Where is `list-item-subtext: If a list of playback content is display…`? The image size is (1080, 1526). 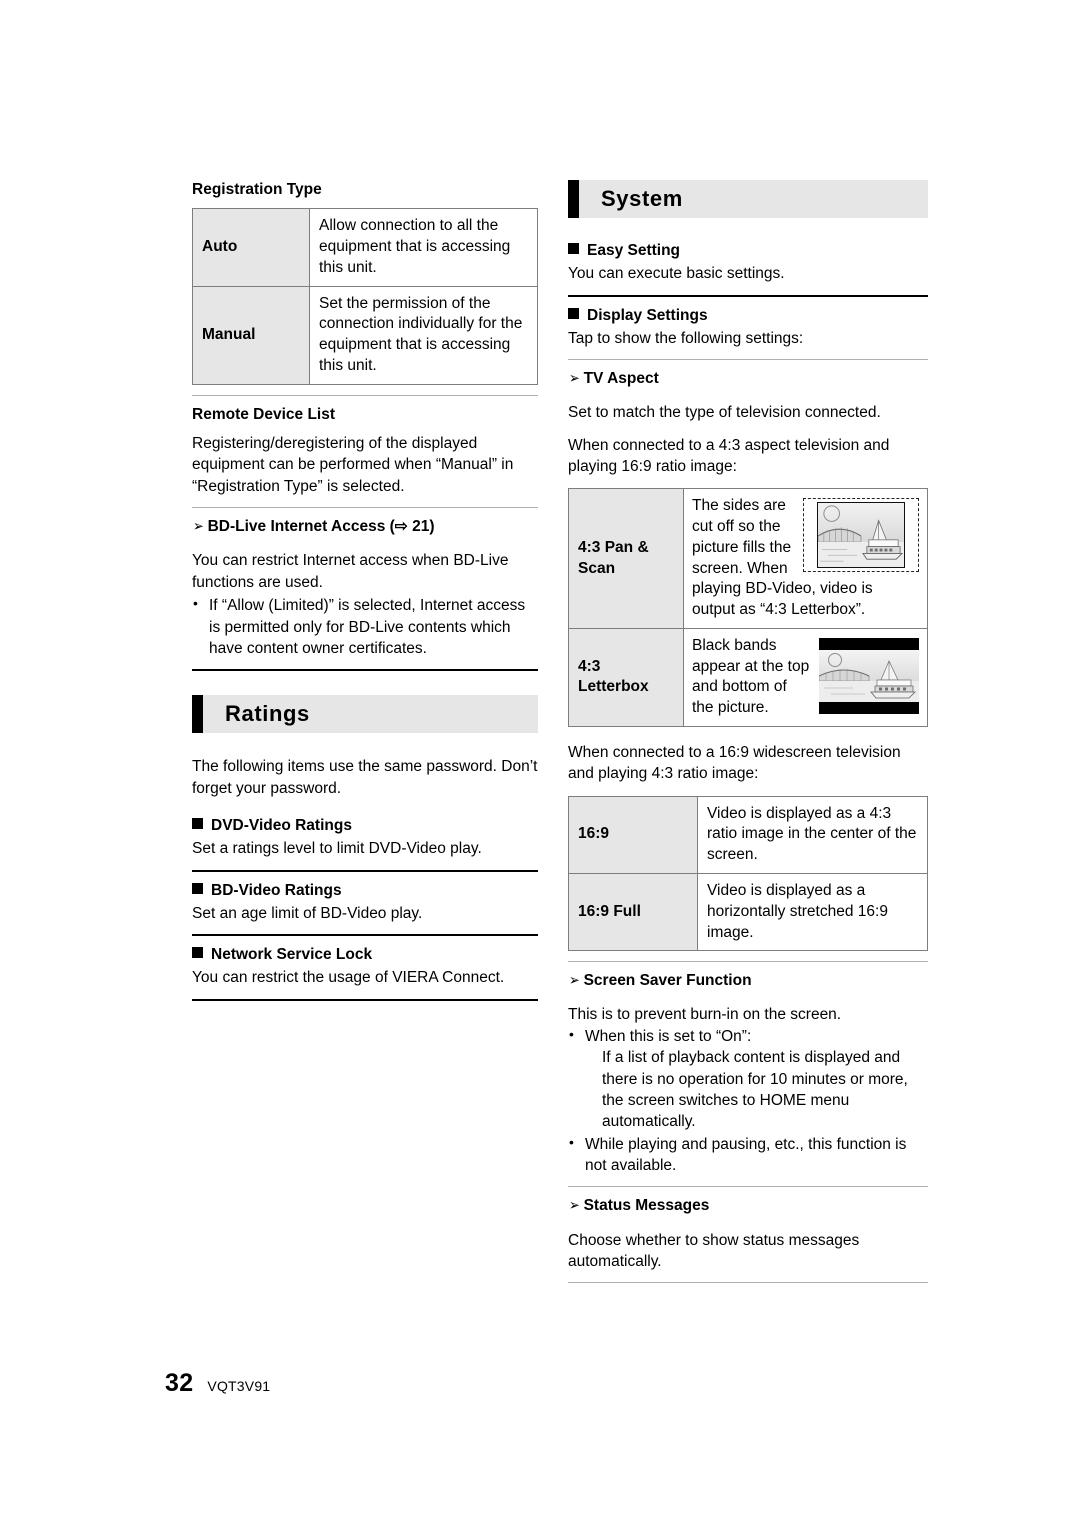
list-item-subtext: If a list of playback content is display… is located at coordinates (755, 1090).